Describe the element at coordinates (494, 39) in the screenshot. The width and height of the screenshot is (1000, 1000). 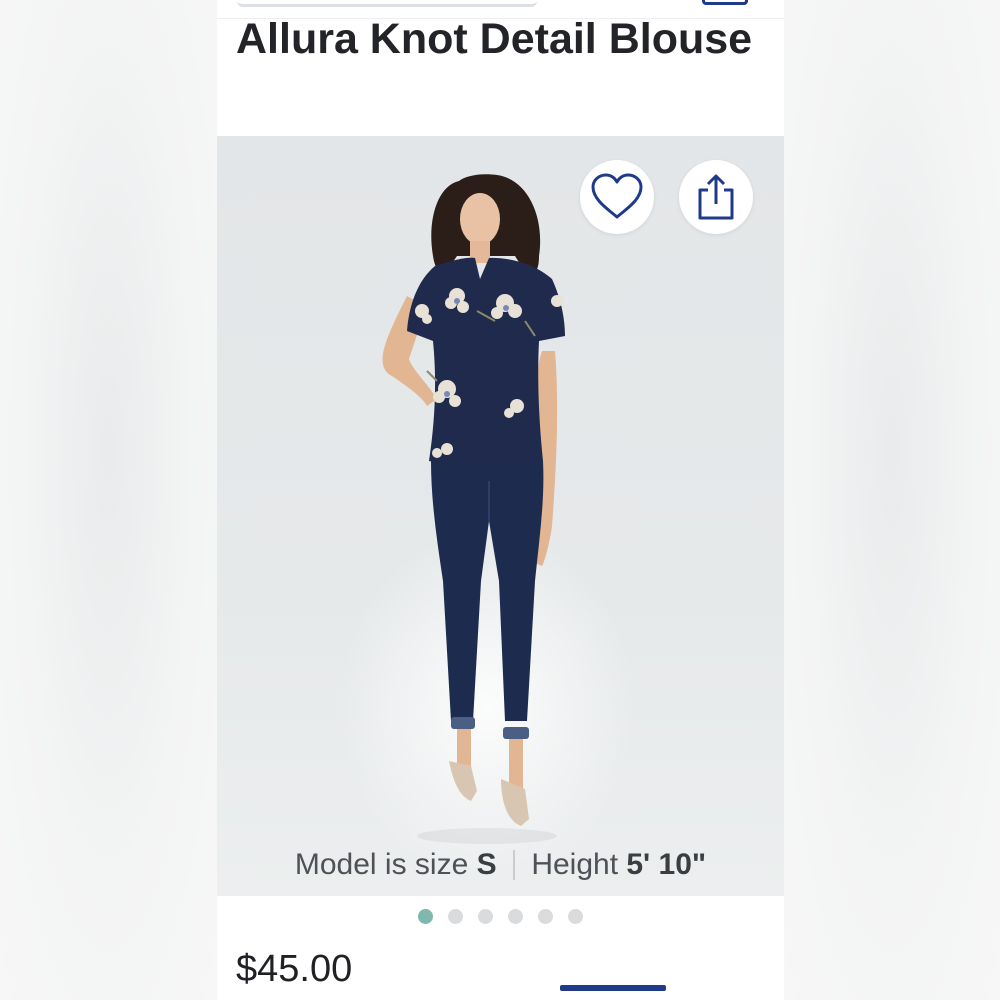
I see `product-title: Allura Knot Detail Blouse` at that location.